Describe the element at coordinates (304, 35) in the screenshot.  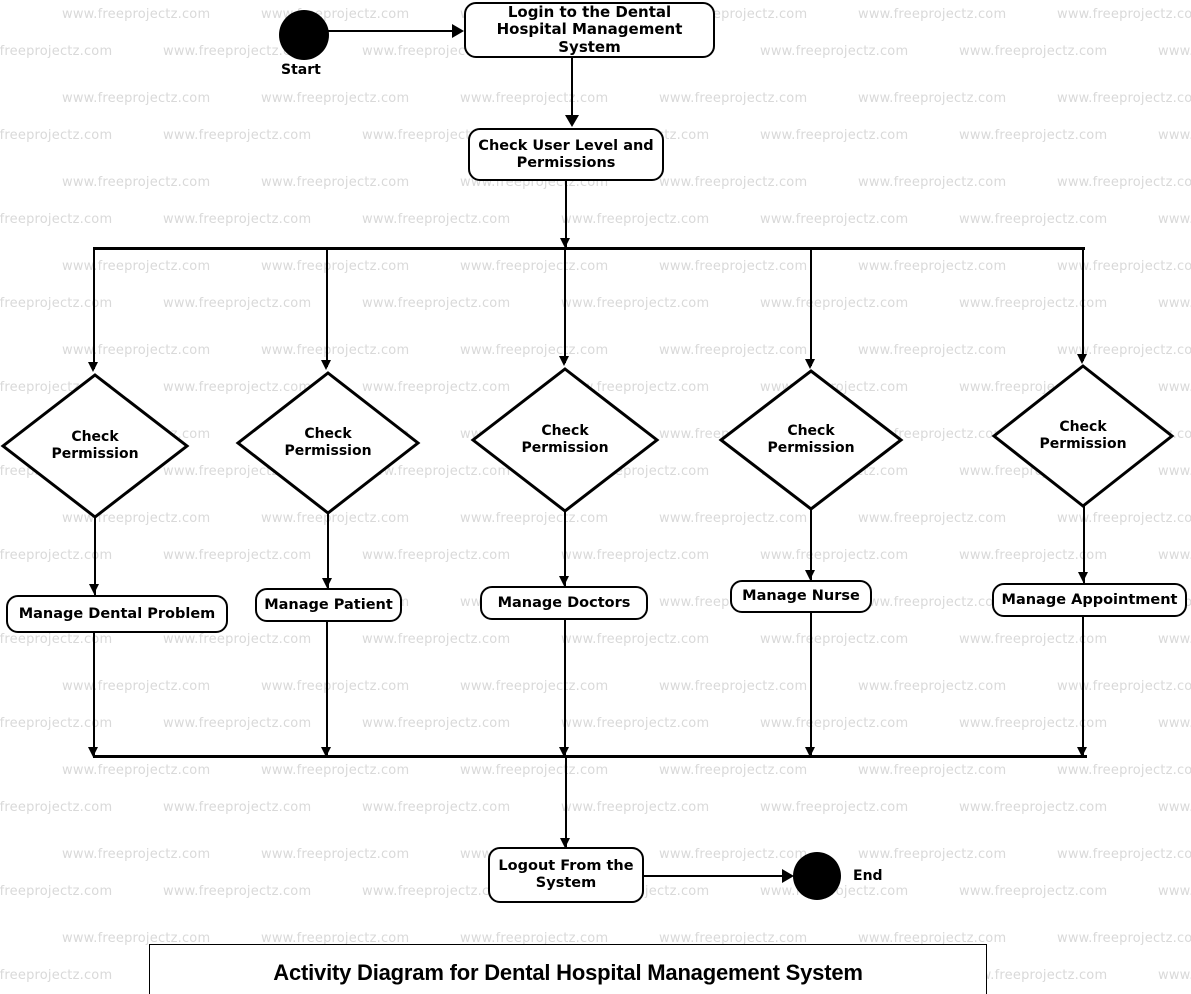
I see `start-node` at that location.